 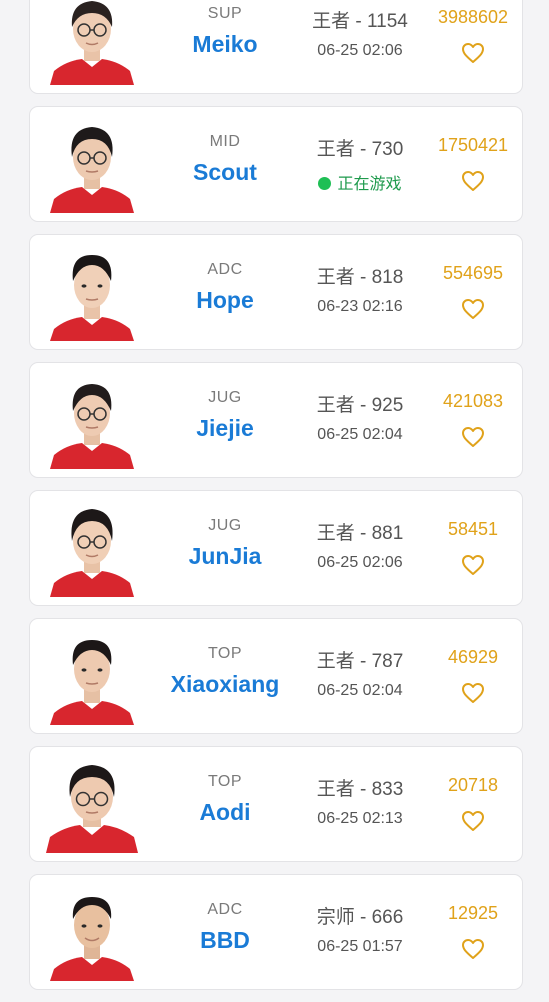 I want to click on player-card: JUG Jiejie 王者 - 925 06-25 02:04 421083, so click(x=276, y=420).